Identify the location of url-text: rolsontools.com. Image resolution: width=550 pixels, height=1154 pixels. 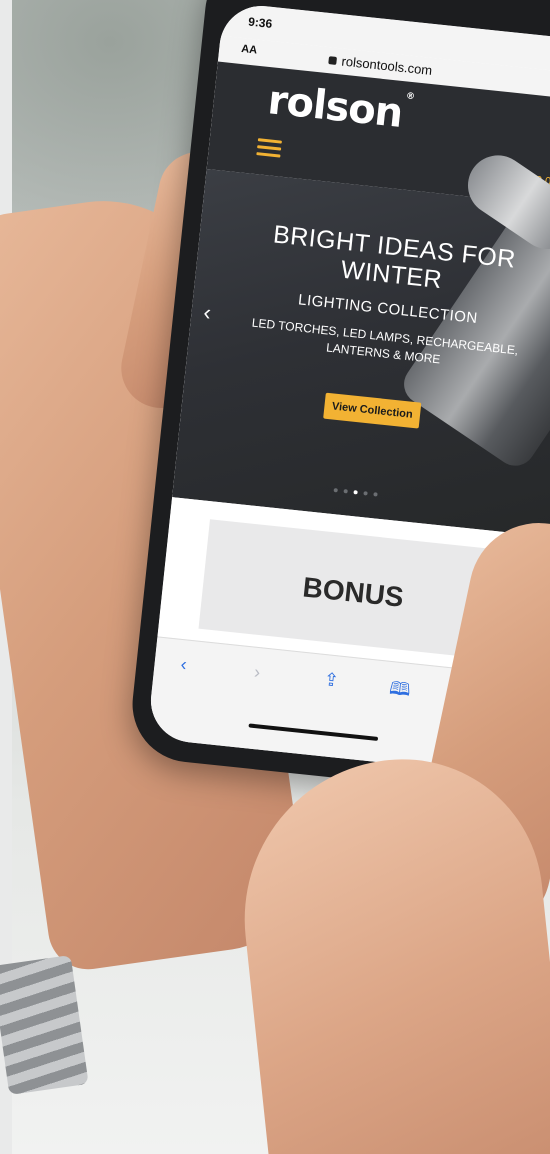
(386, 65).